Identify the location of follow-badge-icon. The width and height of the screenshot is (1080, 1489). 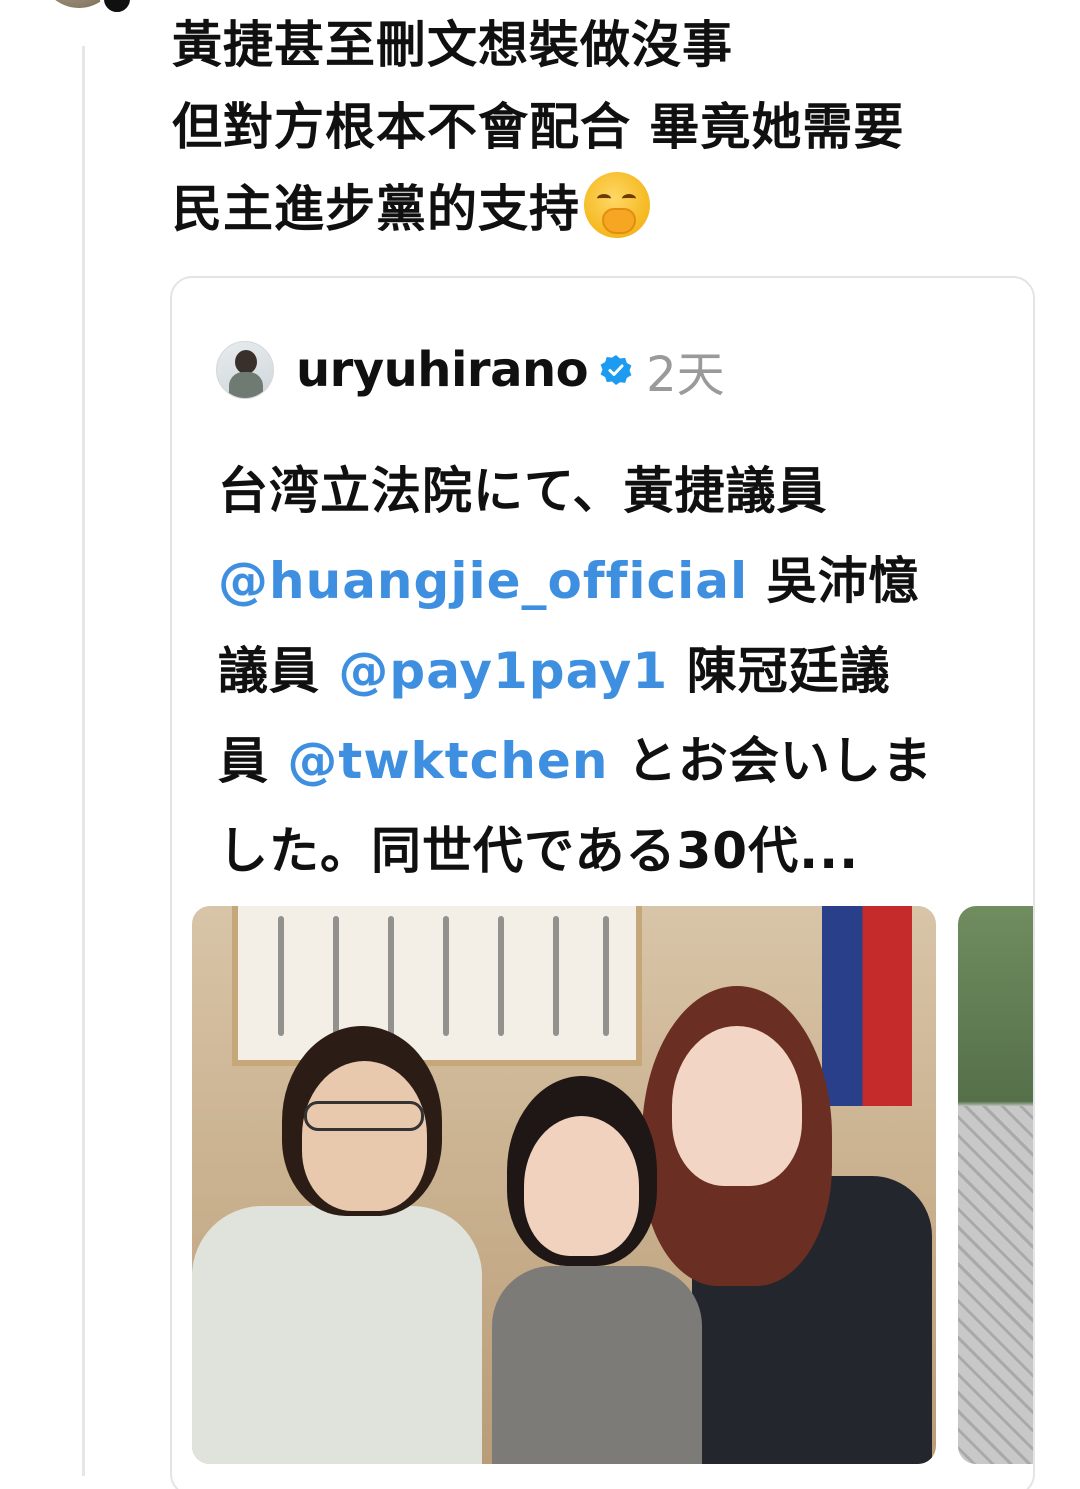
(117, 8).